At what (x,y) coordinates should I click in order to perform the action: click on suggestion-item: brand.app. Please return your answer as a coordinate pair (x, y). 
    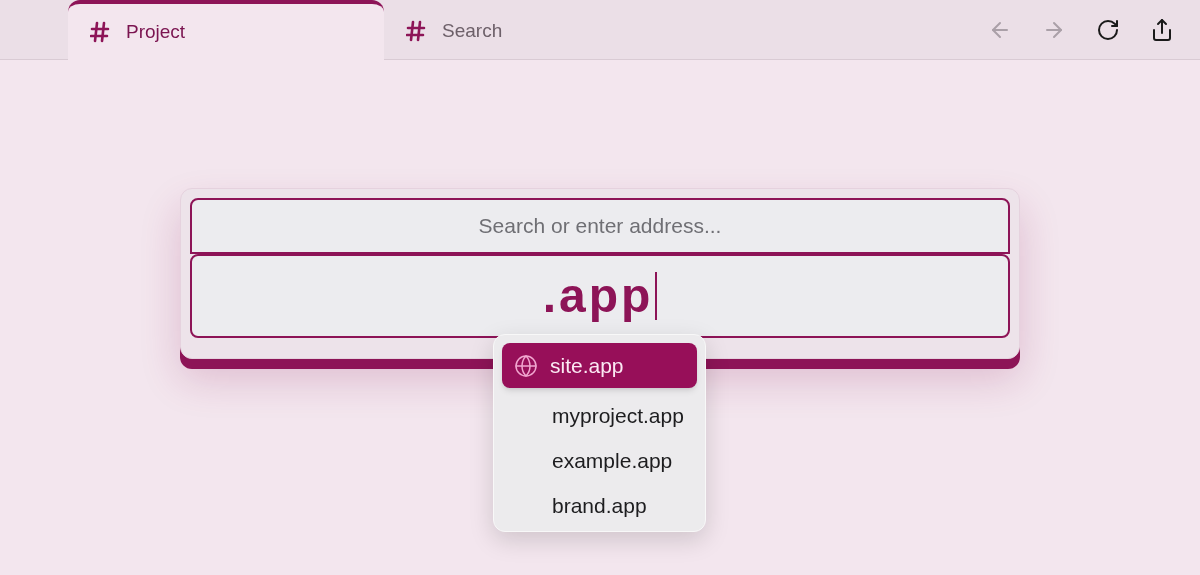
    Looking at the image, I should click on (599, 505).